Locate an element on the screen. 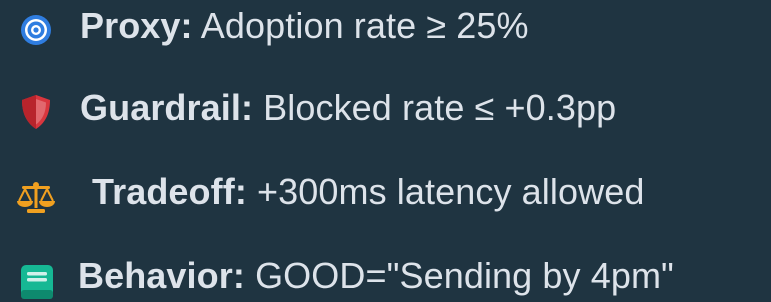  criteria-value: Adoption rate ≥ 25% is located at coordinates (364, 25).